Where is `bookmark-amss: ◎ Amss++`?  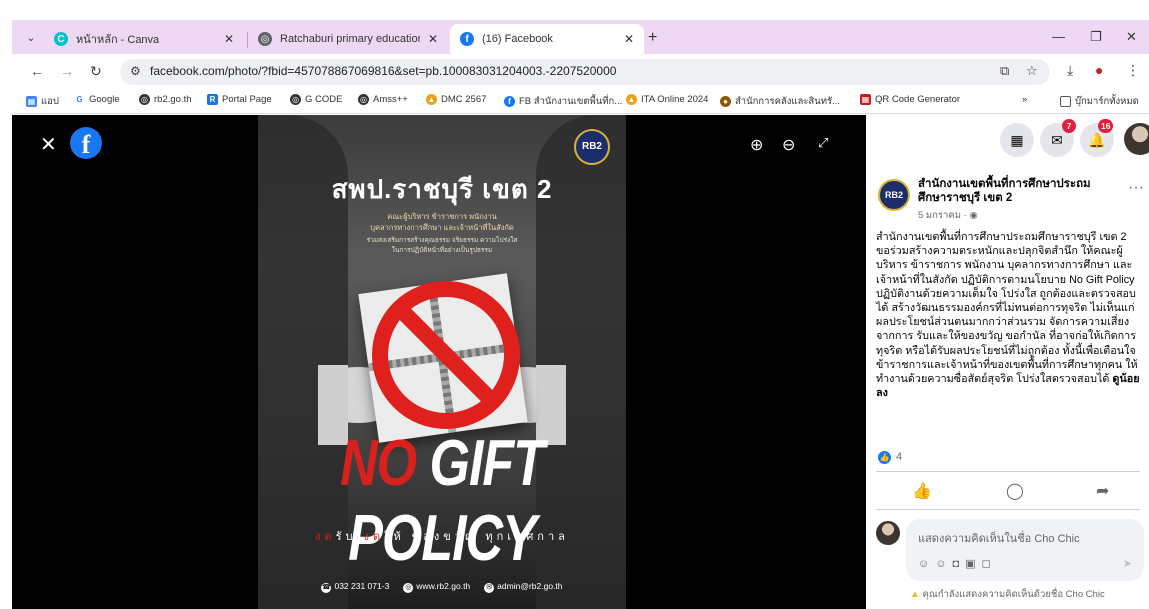 bookmark-amss: ◎ Amss++ is located at coordinates (383, 99).